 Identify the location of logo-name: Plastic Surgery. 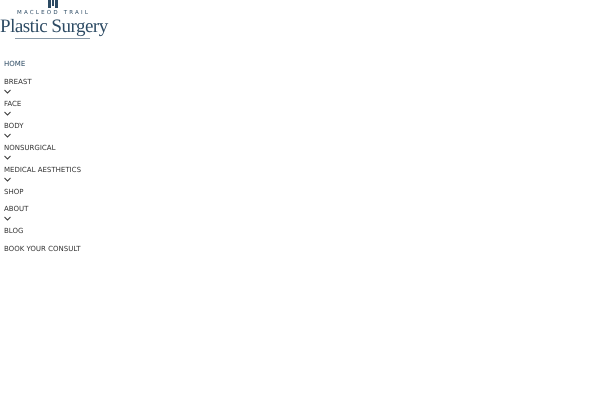
(54, 26).